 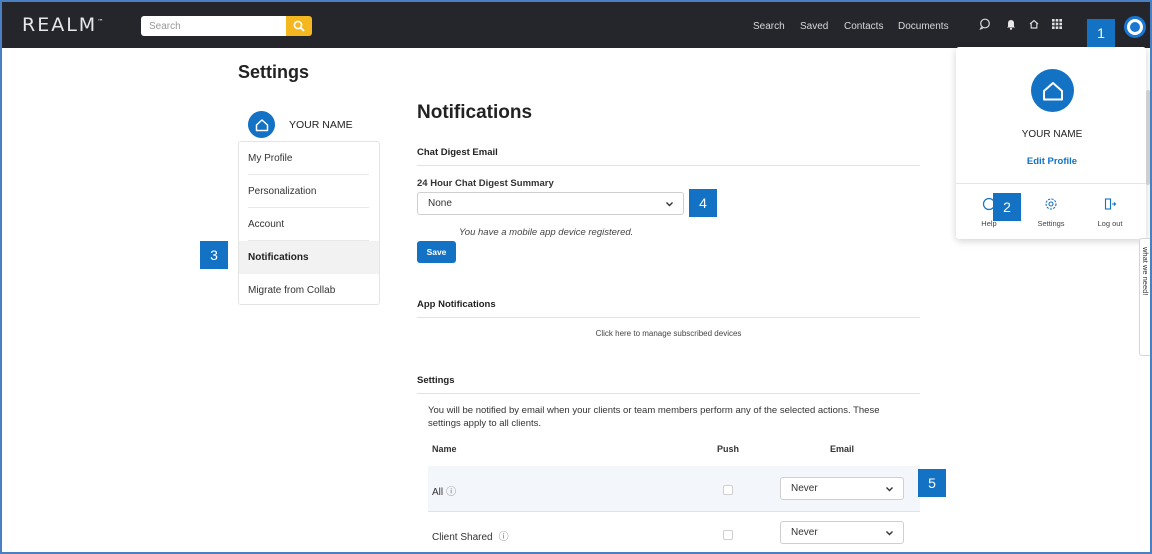 I want to click on chat-digest-heading: Chat Digest Email, so click(x=457, y=152).